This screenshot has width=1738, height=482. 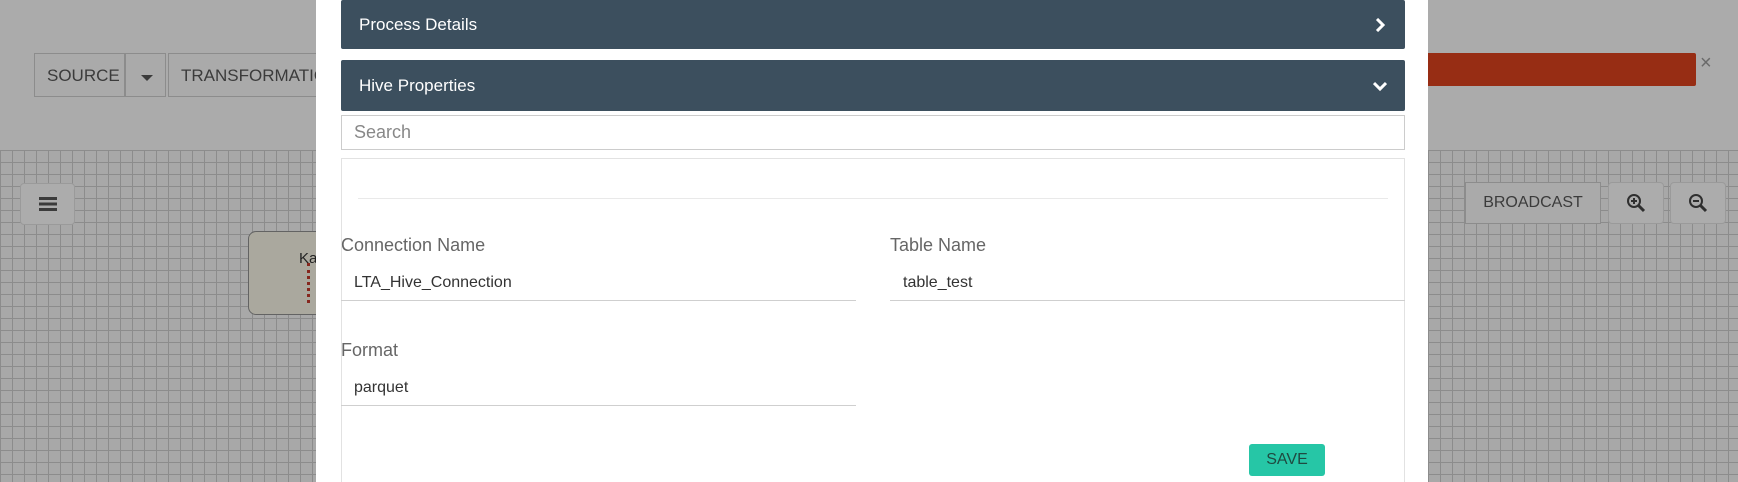 What do you see at coordinates (1380, 24) in the screenshot?
I see `chevron-right-icon` at bounding box center [1380, 24].